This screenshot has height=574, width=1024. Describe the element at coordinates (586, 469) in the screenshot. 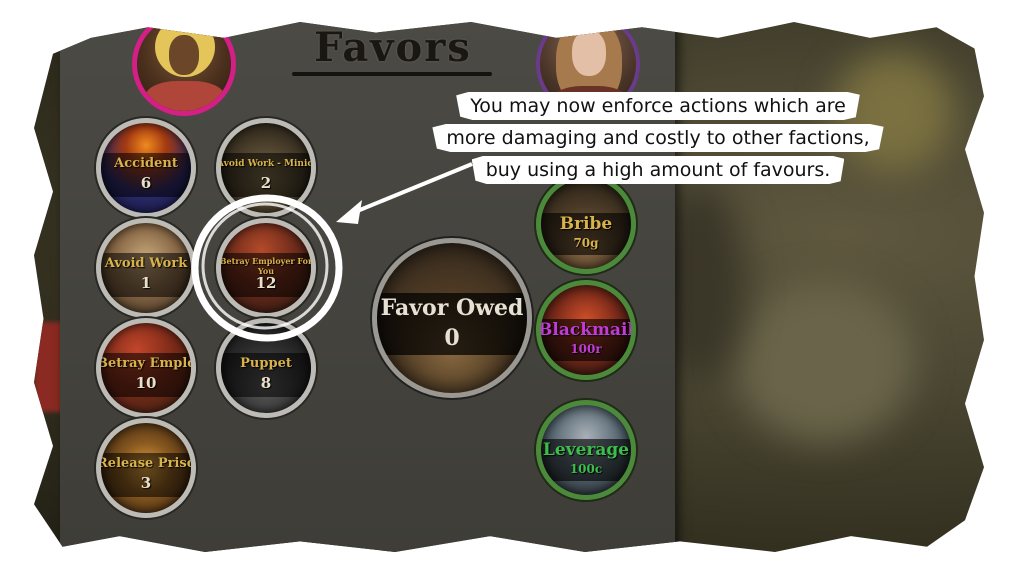

I see `action-cost: 100c` at that location.